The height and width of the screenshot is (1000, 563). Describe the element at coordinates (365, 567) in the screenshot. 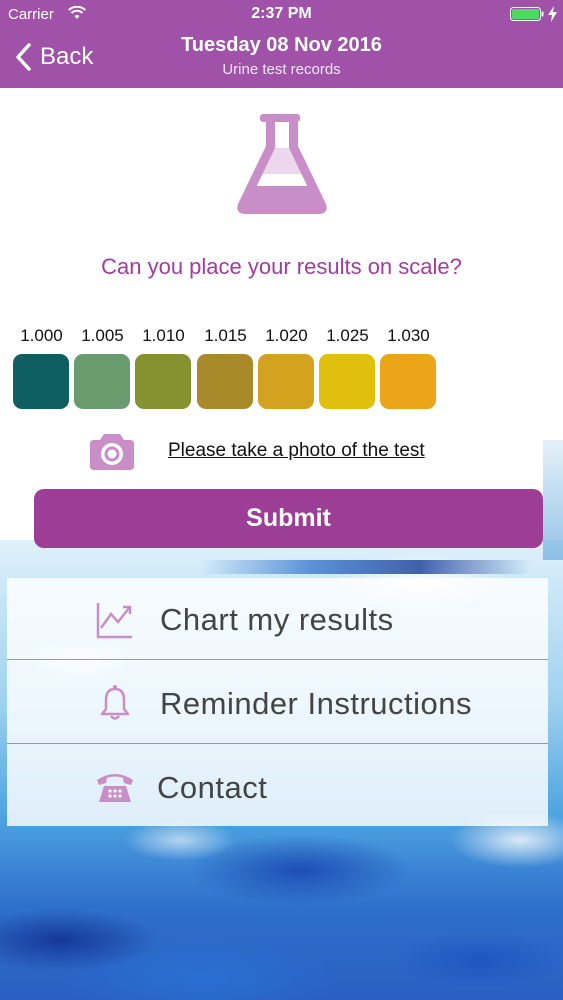

I see `background-streak` at that location.